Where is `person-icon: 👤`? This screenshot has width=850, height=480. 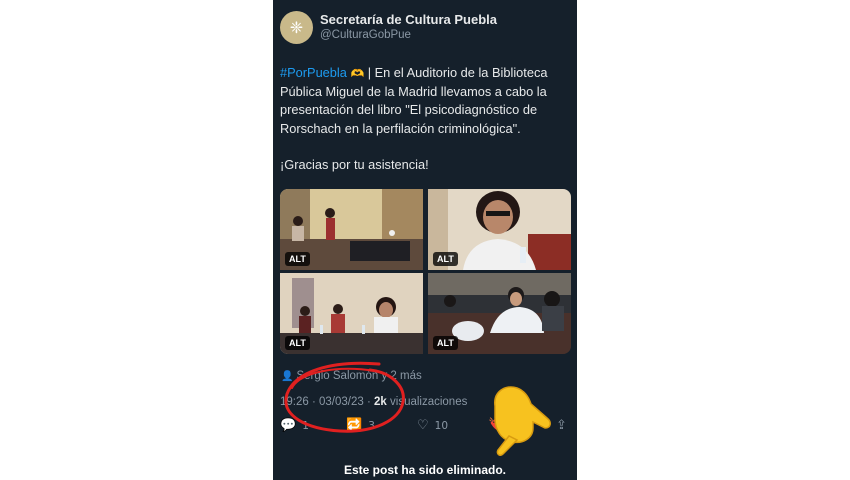 person-icon: 👤 is located at coordinates (287, 376).